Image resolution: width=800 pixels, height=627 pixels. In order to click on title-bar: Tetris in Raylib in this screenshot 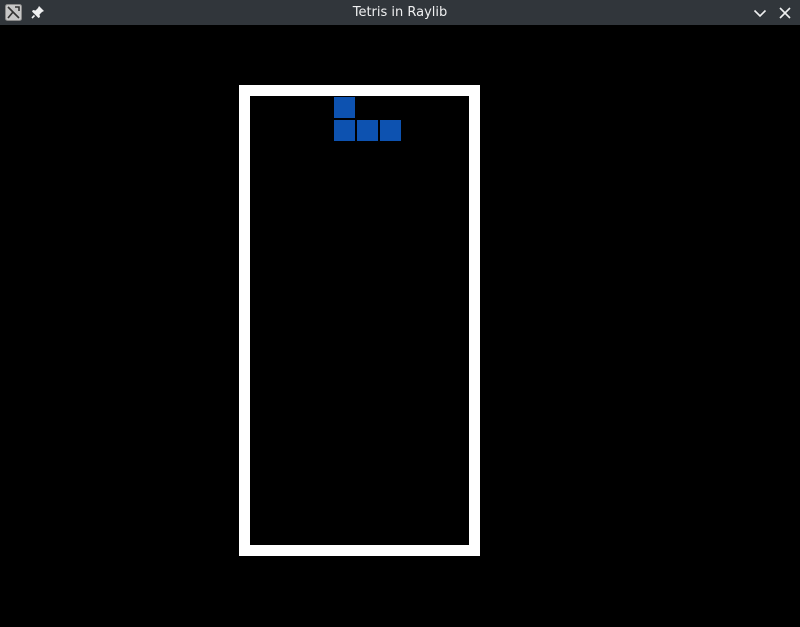, I will do `click(400, 12)`.